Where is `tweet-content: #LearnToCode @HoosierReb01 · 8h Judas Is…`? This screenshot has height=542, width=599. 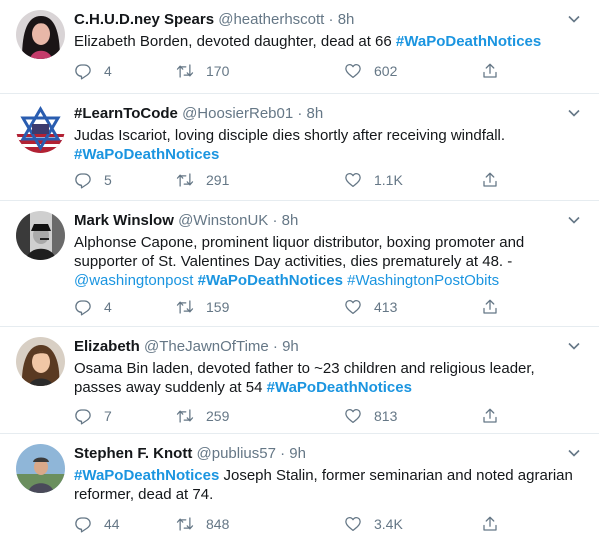 tweet-content: #LearnToCode @HoosierReb01 · 8h Judas Is… is located at coordinates (329, 134).